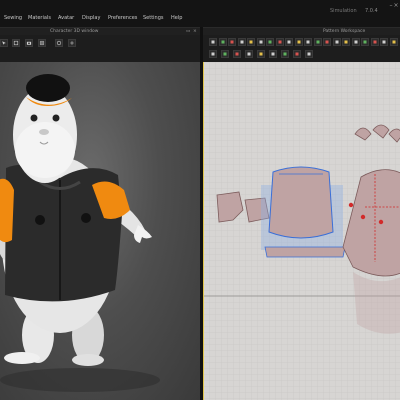  I want to click on view-icon, so click(59, 43).